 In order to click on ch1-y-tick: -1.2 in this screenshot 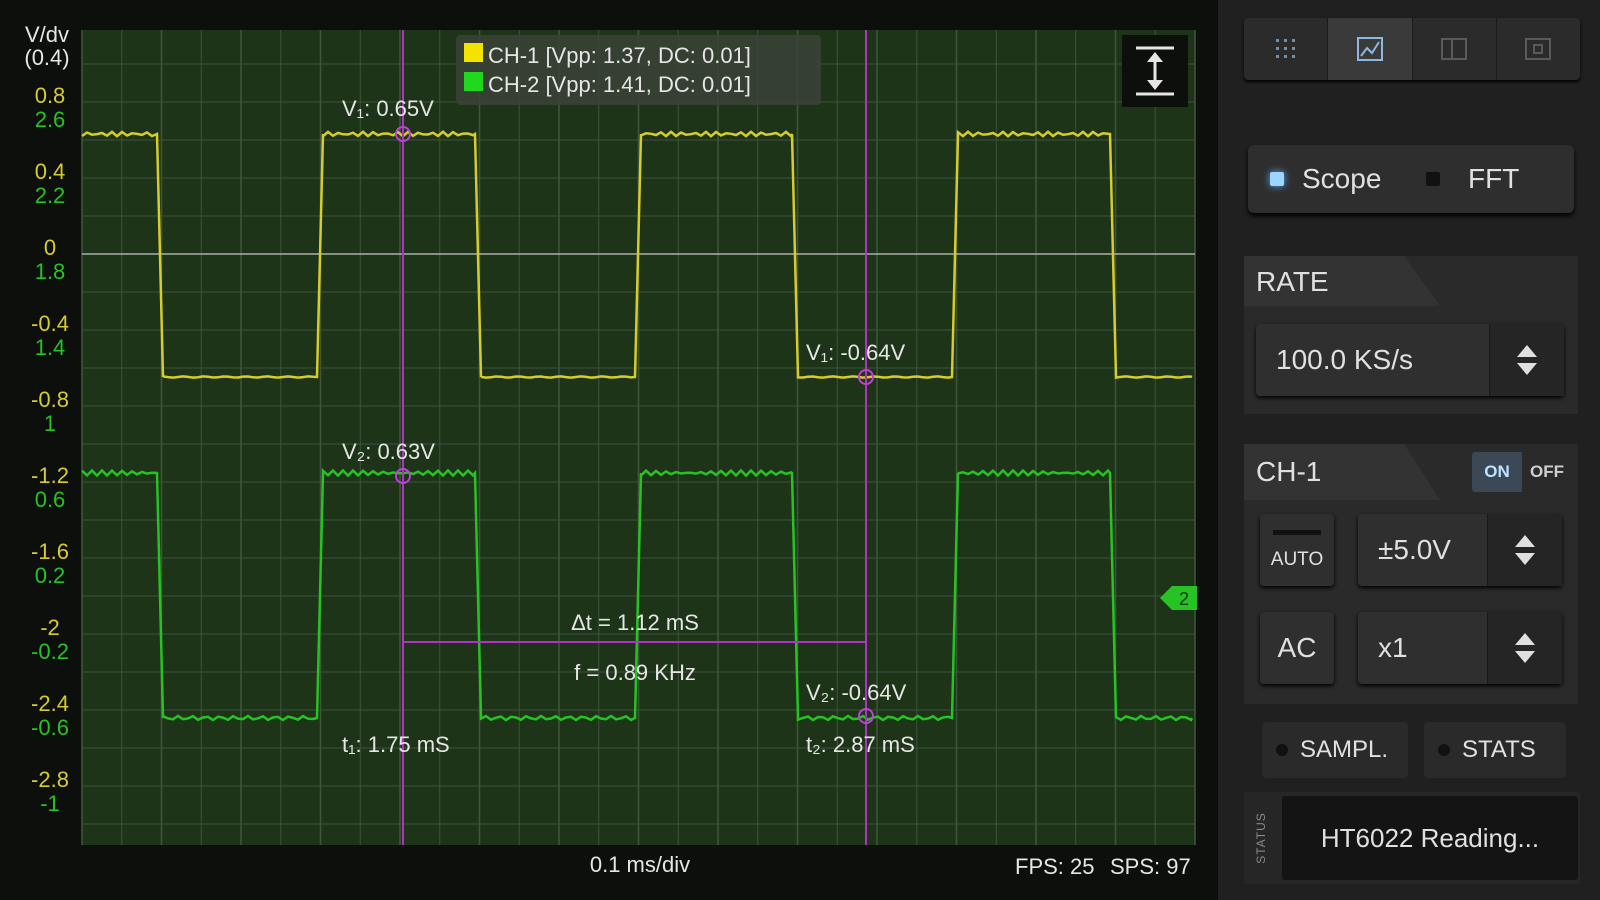, I will do `click(50, 475)`.